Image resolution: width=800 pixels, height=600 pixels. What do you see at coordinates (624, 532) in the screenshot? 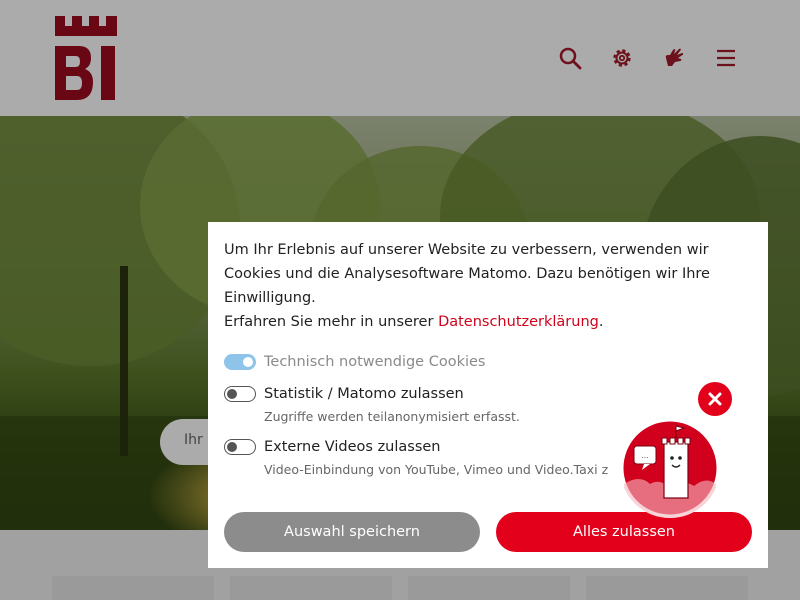
I see `accept-all-button: Alles zulassen` at bounding box center [624, 532].